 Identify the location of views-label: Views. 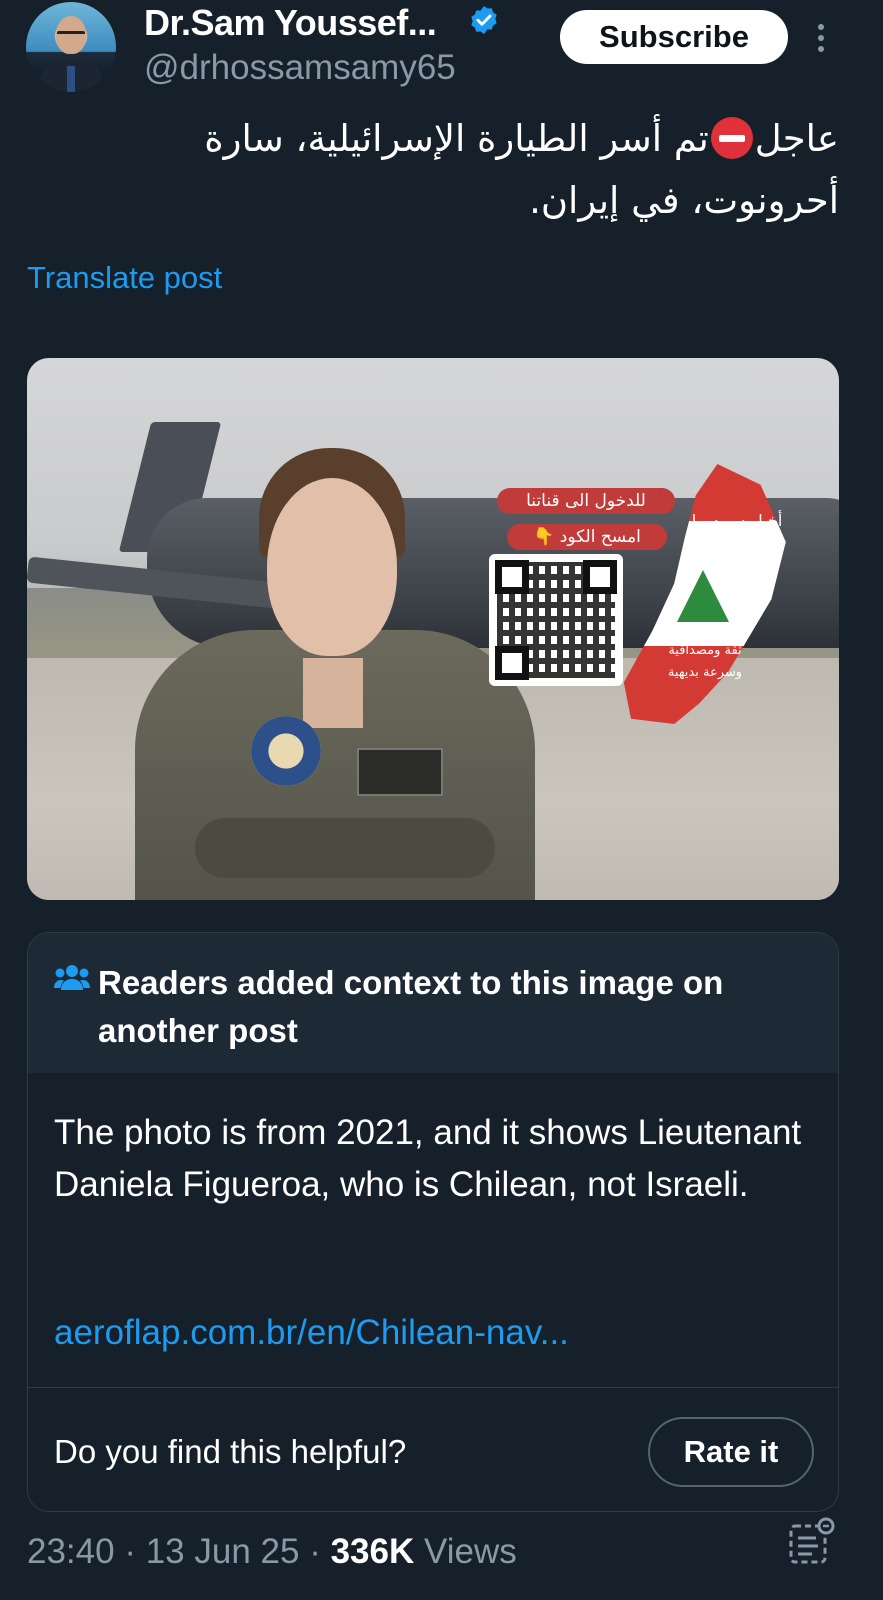
(470, 1551).